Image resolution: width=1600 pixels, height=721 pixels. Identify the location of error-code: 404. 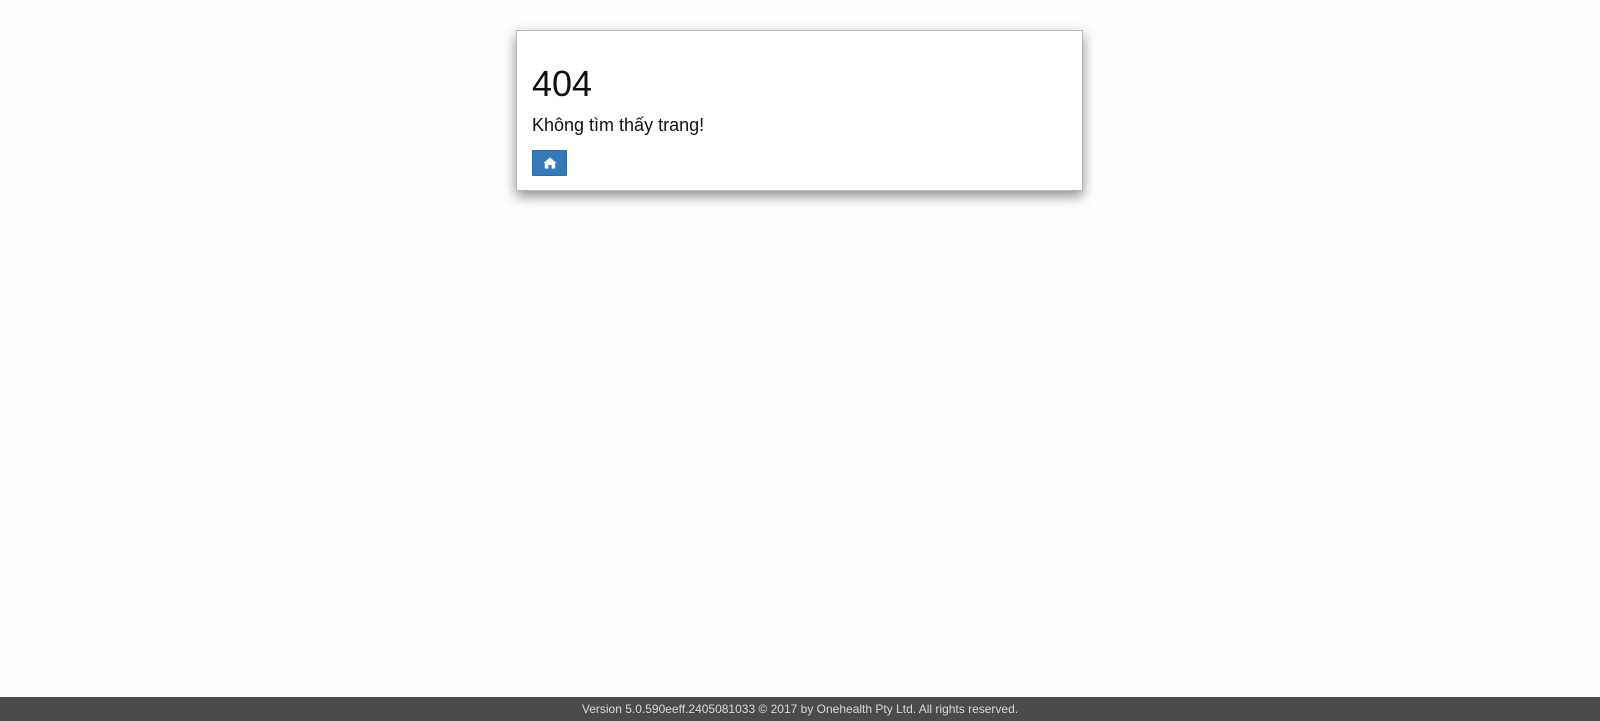
(562, 83).